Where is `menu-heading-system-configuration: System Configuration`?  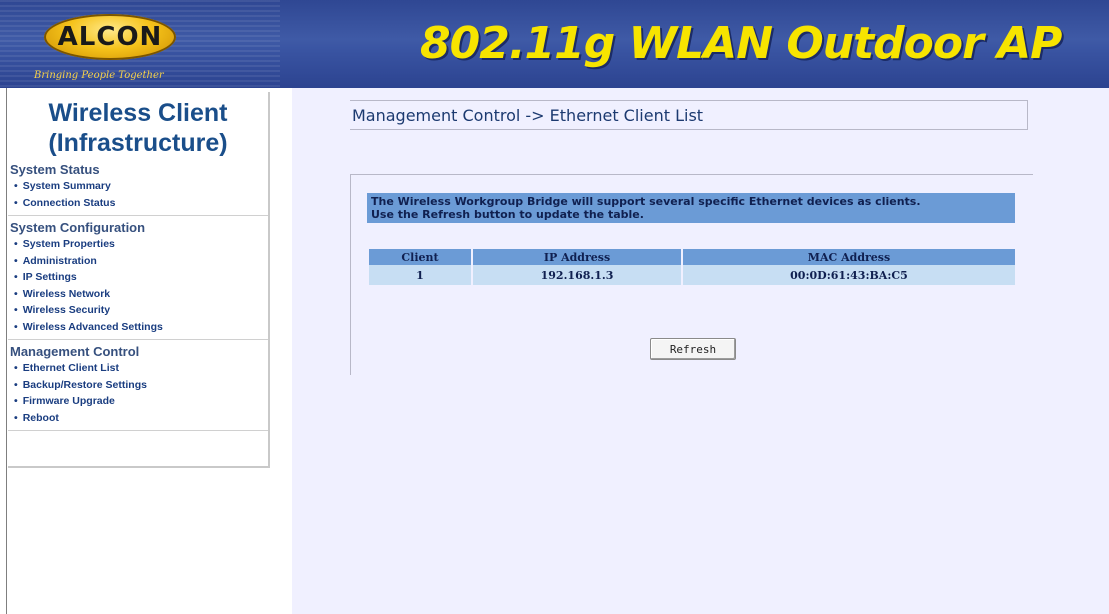 menu-heading-system-configuration: System Configuration is located at coordinates (78, 227).